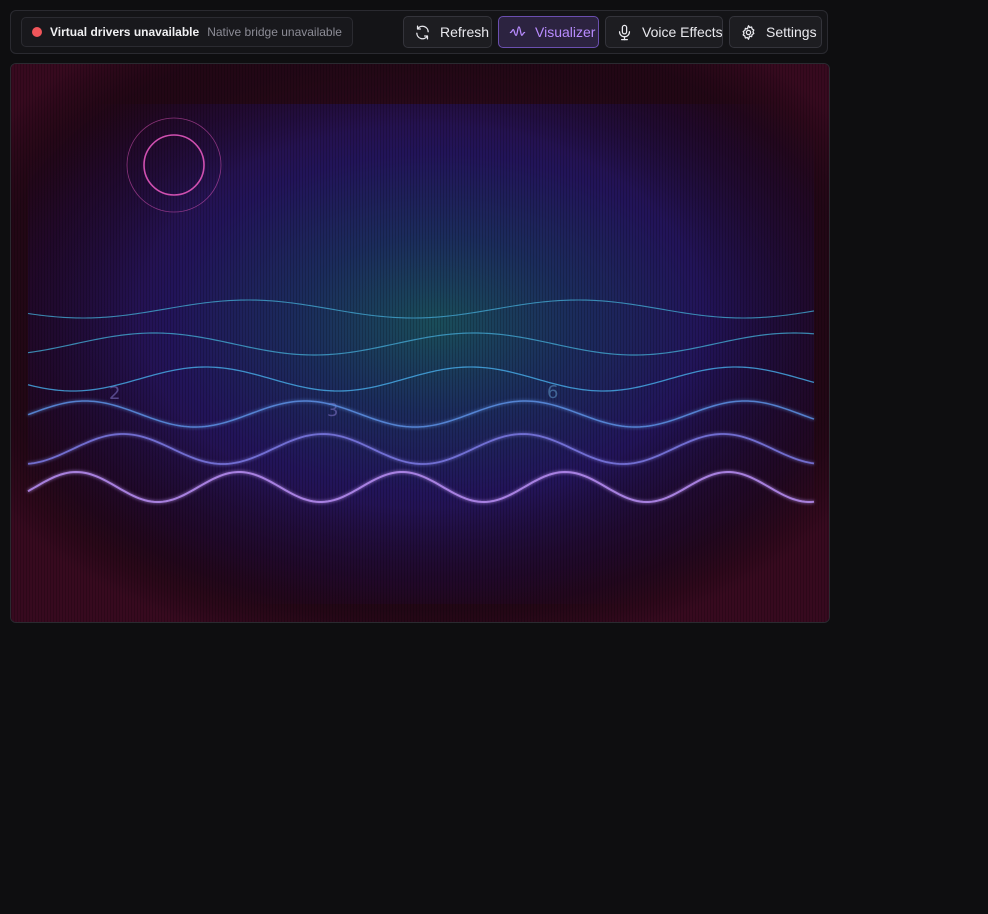 The width and height of the screenshot is (988, 914). I want to click on visualizer-button-label: Visualizer, so click(565, 32).